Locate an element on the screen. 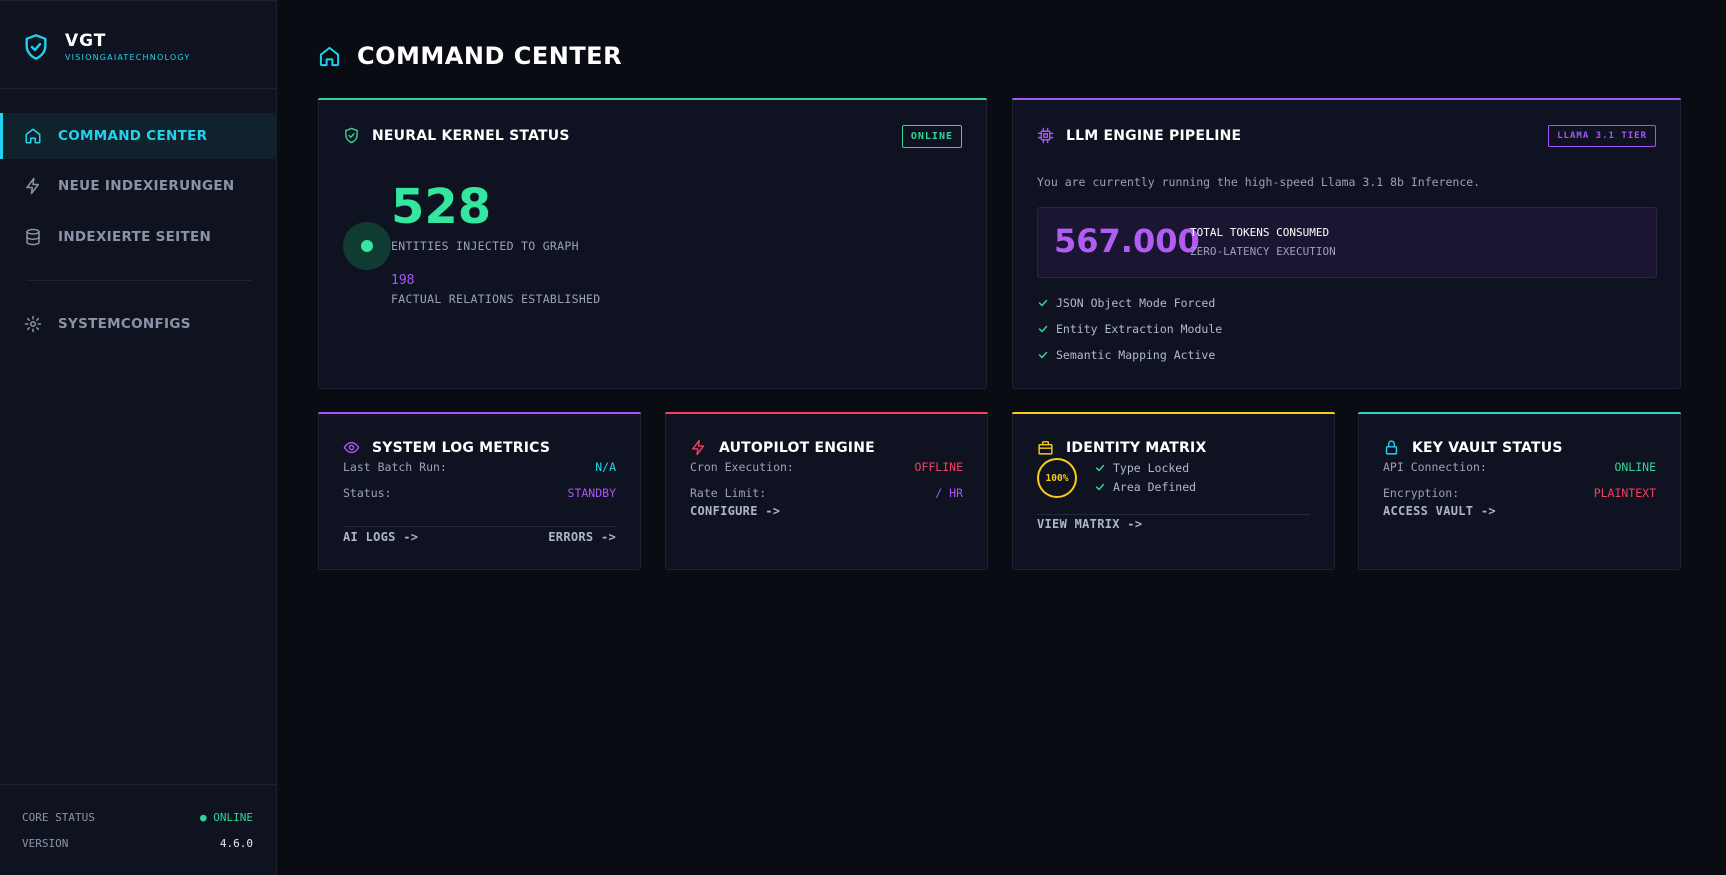 The image size is (1726, 875). configure-link: CONFIGURE -> is located at coordinates (735, 511).